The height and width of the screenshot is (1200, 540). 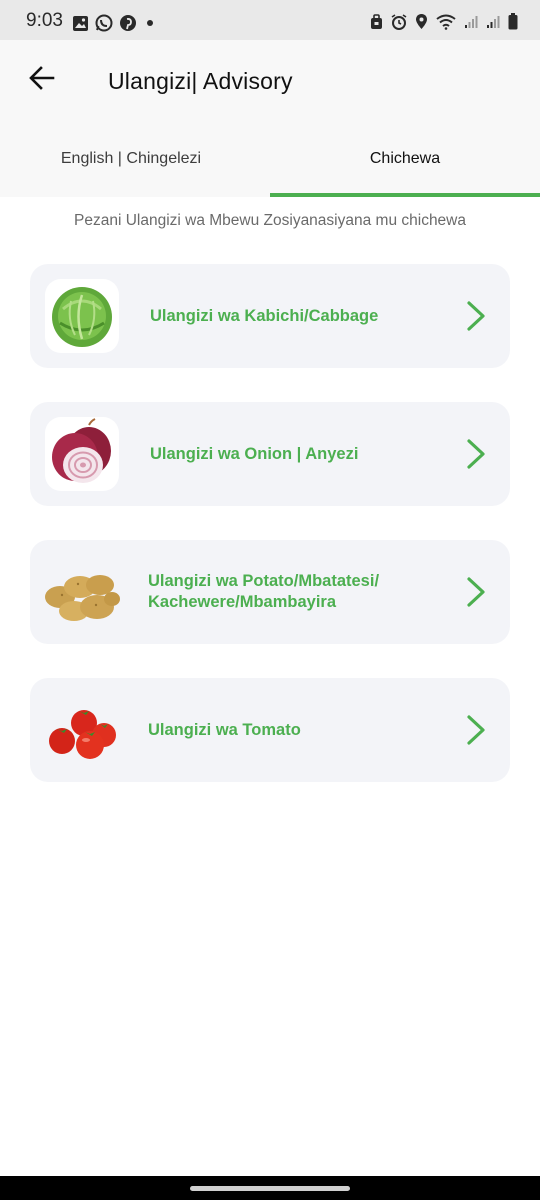 What do you see at coordinates (224, 730) in the screenshot?
I see `card-label: Ulangizi wa Tomato` at bounding box center [224, 730].